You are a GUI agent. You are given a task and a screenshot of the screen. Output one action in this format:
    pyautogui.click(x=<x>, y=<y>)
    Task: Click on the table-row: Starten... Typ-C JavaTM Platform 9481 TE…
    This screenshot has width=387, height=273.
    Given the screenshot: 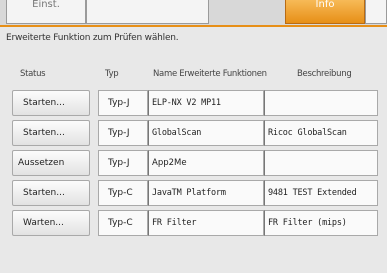 What is the action you would take?
    pyautogui.click(x=195, y=193)
    